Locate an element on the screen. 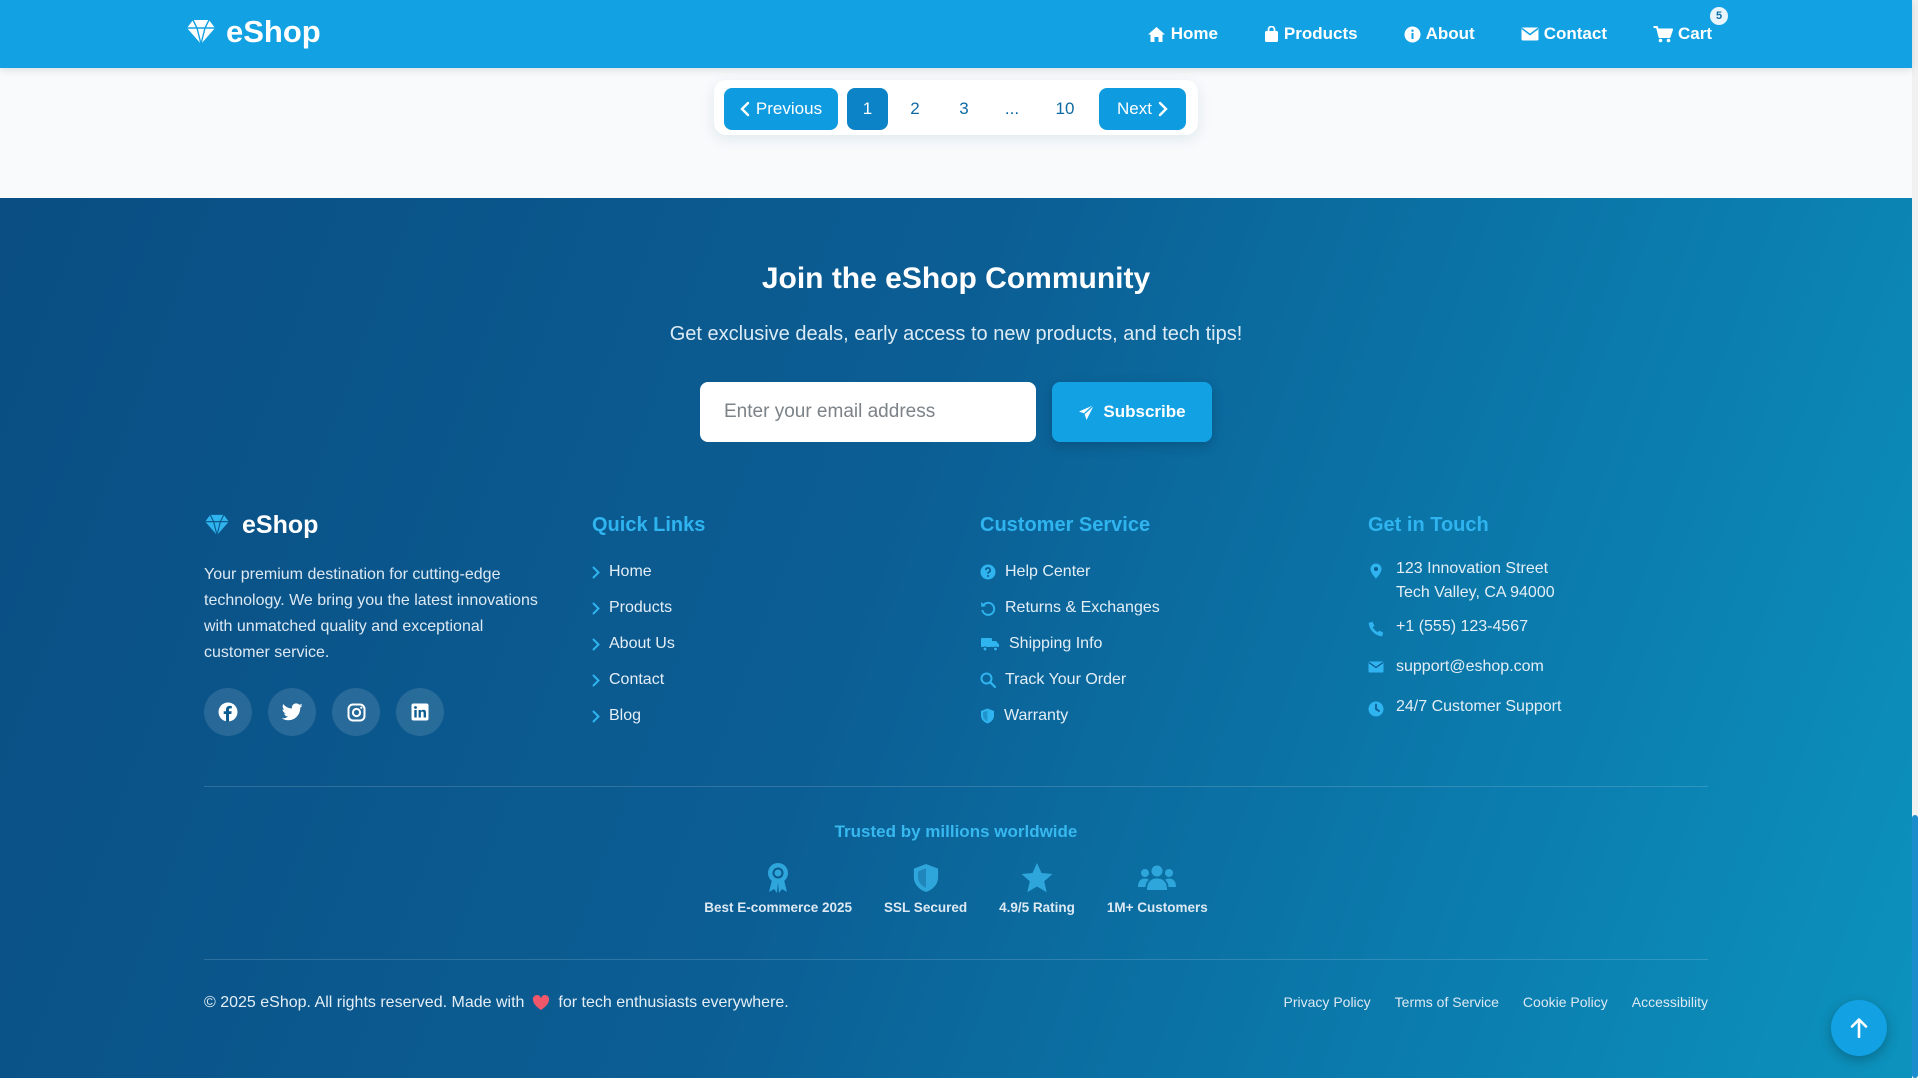 Image resolution: width=1918 pixels, height=1078 pixels. twitter-icon is located at coordinates (292, 712).